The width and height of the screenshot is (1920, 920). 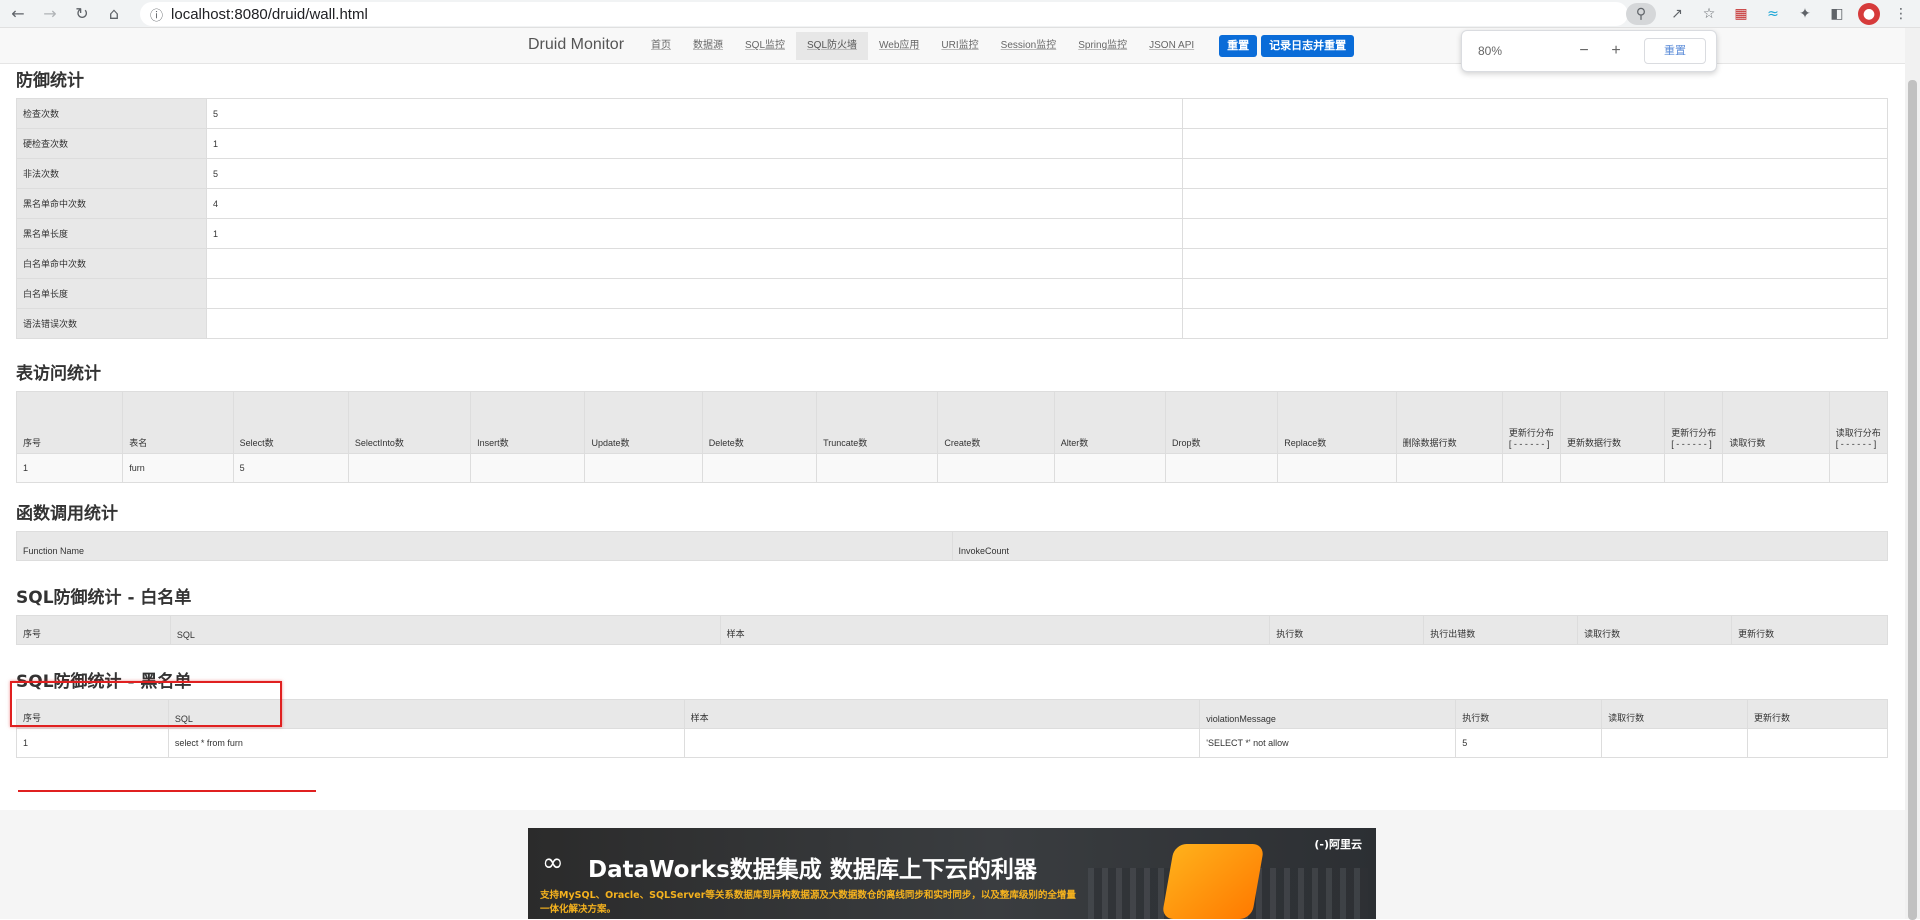 What do you see at coordinates (1337, 422) in the screenshot?
I see `table-access-header: Replace数` at bounding box center [1337, 422].